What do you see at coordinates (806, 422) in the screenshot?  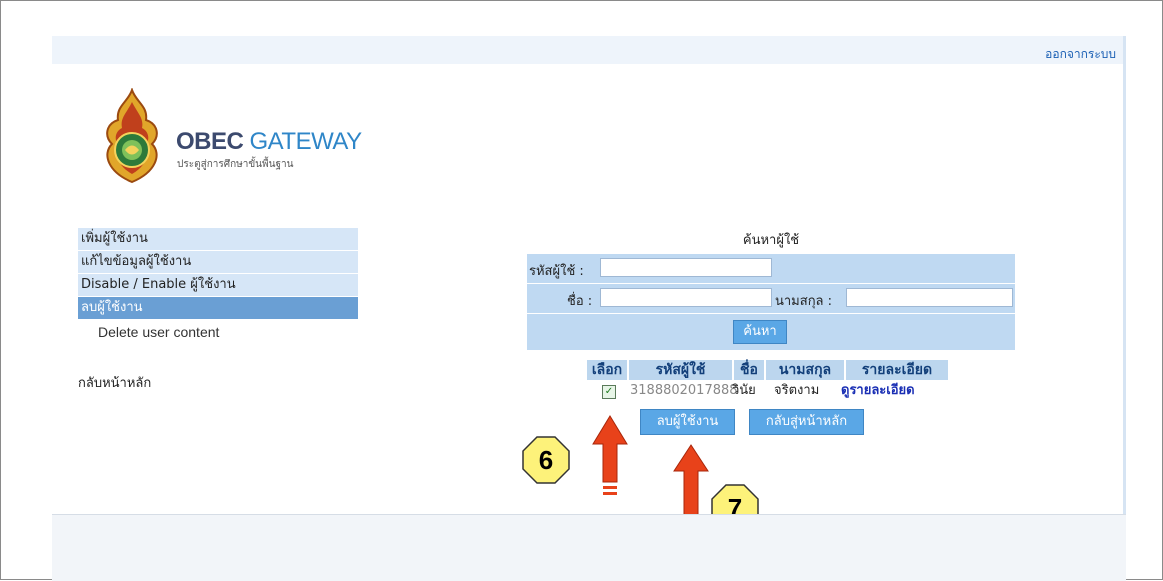 I see `back-to-home-button: กลับสู่หน้าหลัก` at bounding box center [806, 422].